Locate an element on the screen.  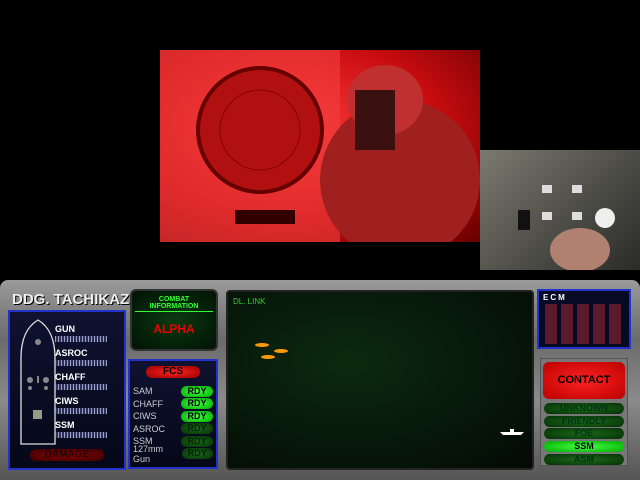
control-panel-video is located at coordinates (560, 210).